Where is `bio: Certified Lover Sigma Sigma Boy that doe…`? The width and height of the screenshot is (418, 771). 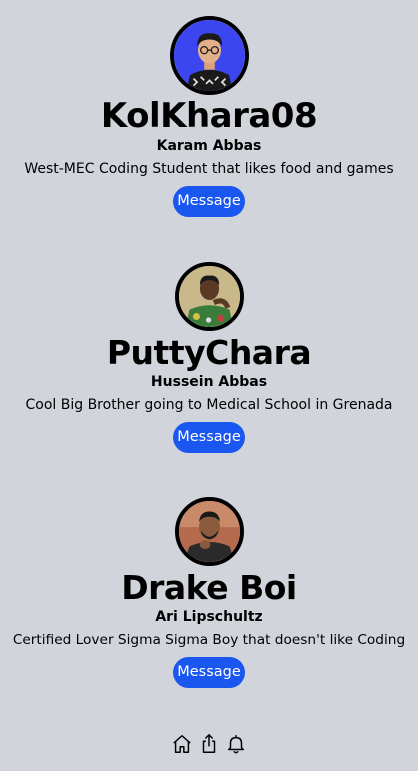 bio: Certified Lover Sigma Sigma Boy that doe… is located at coordinates (209, 640).